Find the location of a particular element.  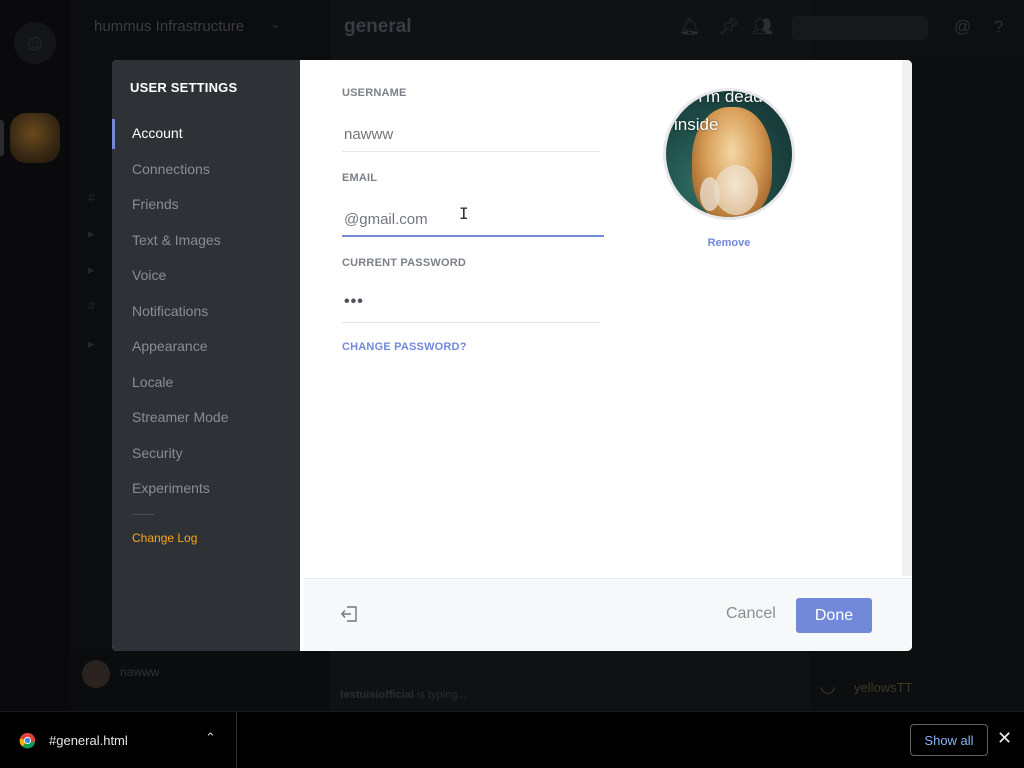

text-cursor-icon: I is located at coordinates (464, 213).